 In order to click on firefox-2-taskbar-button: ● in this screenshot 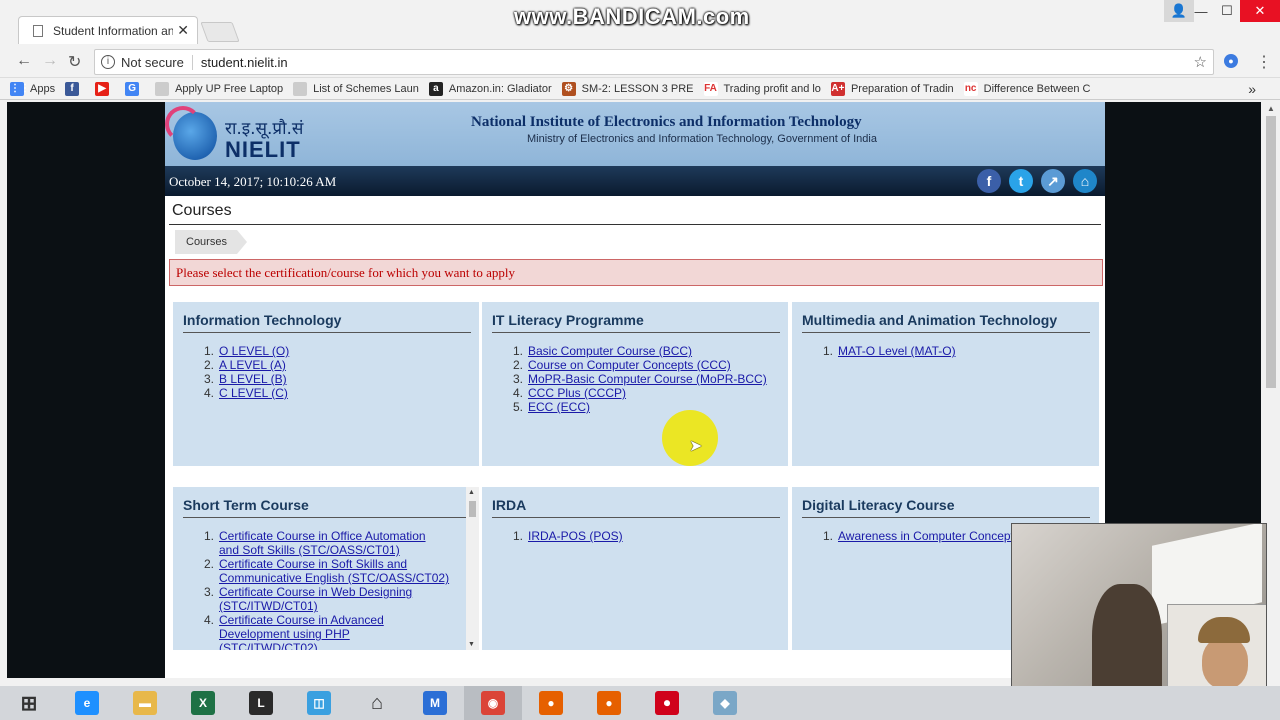, I will do `click(609, 703)`.